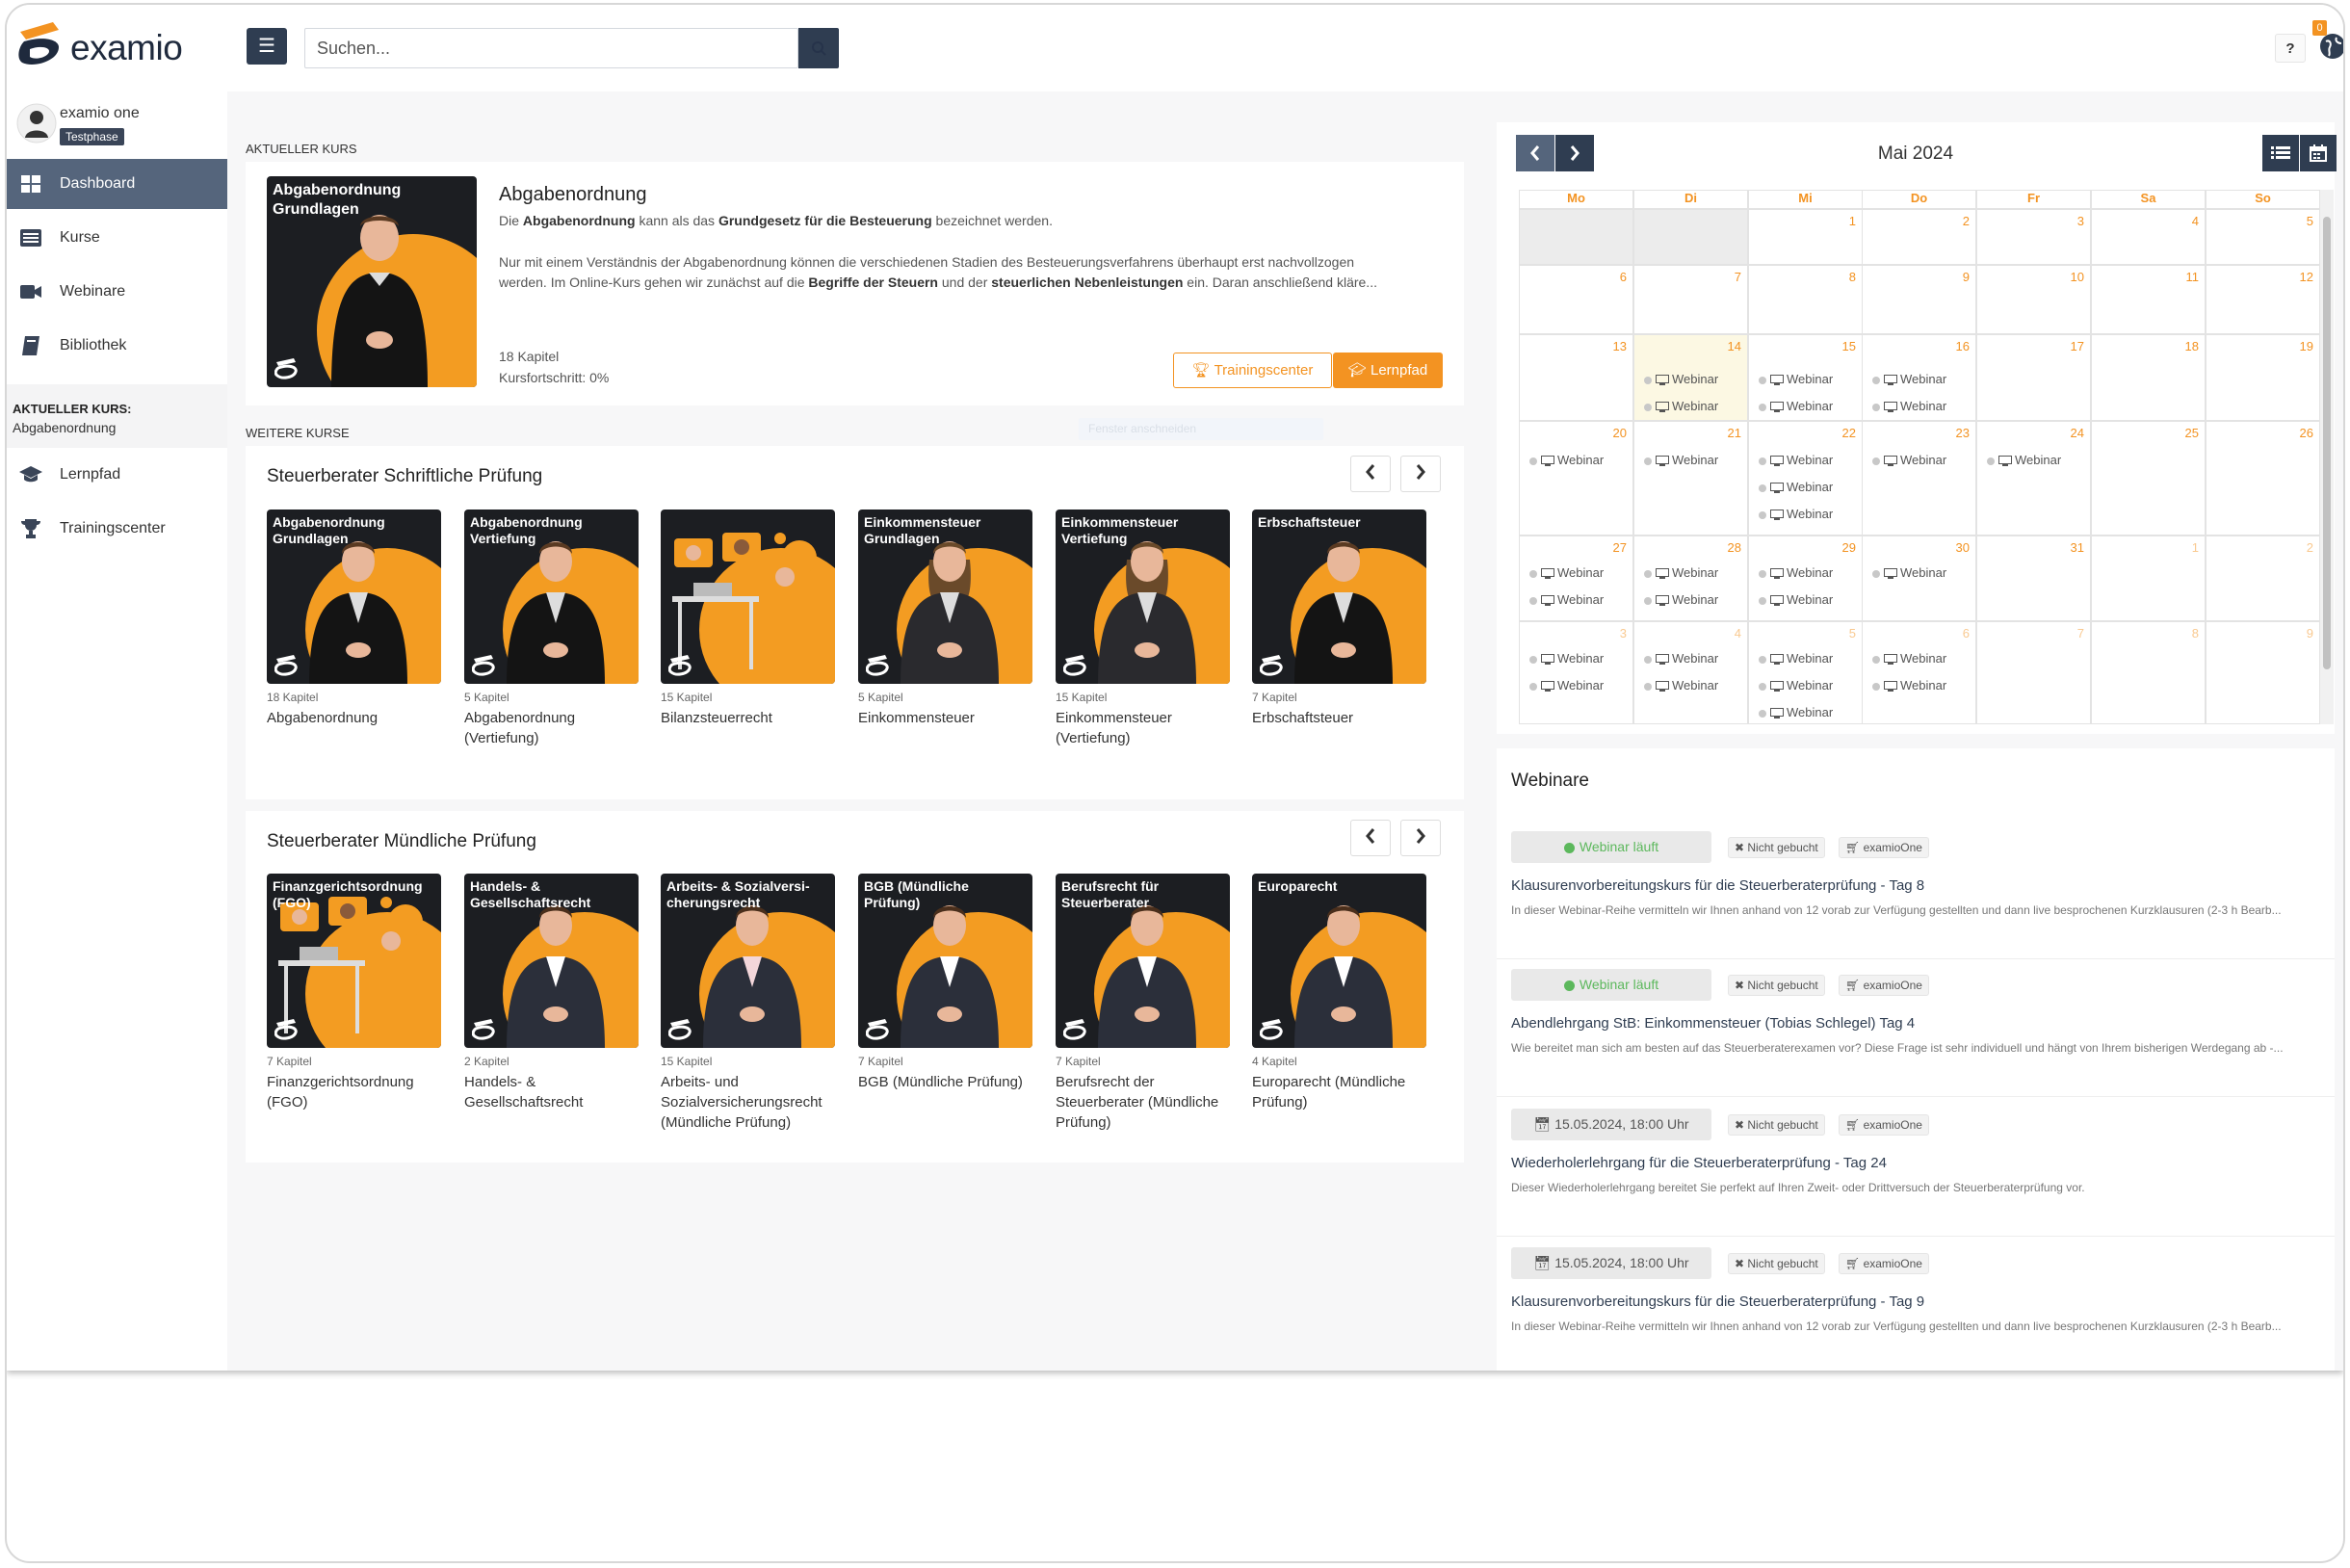  I want to click on calendar-day: 13, so click(1576, 377).